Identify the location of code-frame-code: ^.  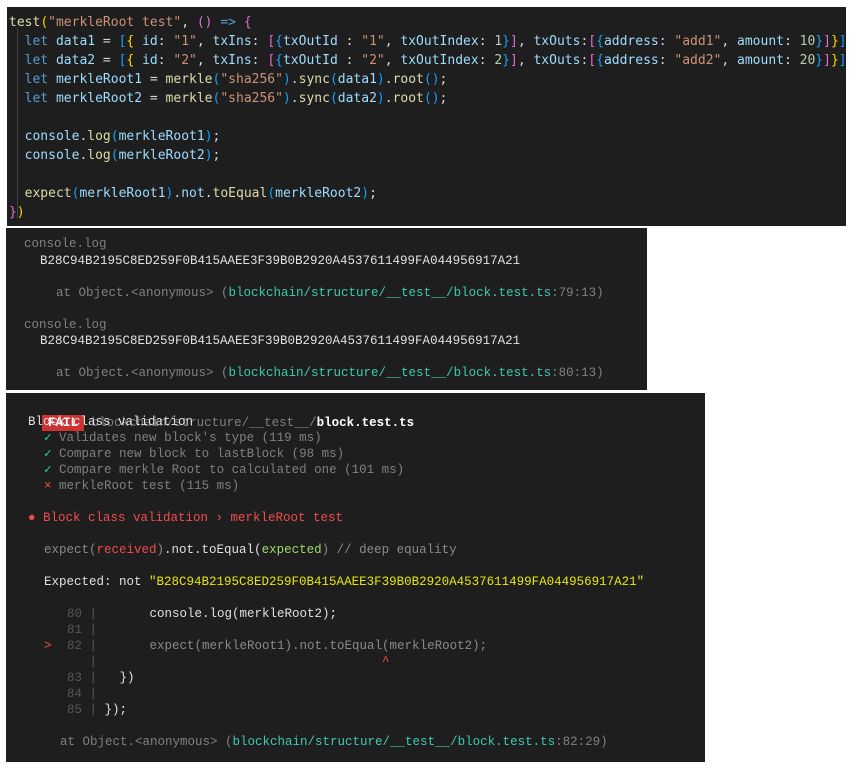
(247, 662).